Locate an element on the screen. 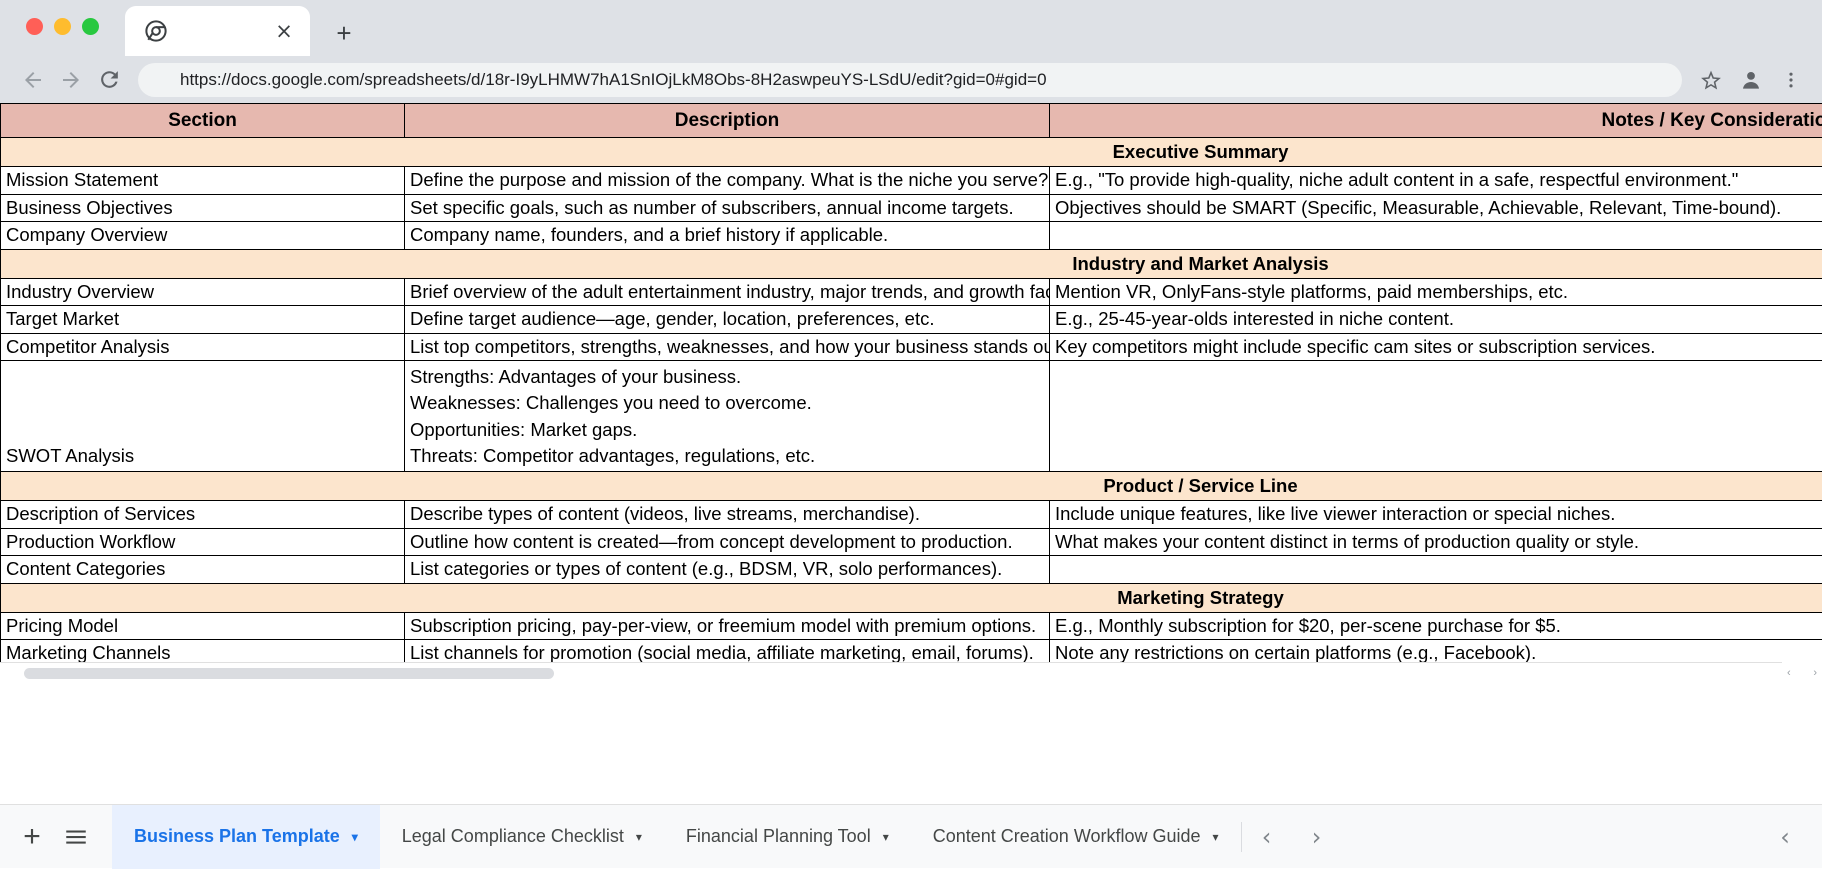  sheet-tab-legal-compliance-checklist: Legal Compliance Checklist ▾ is located at coordinates (522, 837).